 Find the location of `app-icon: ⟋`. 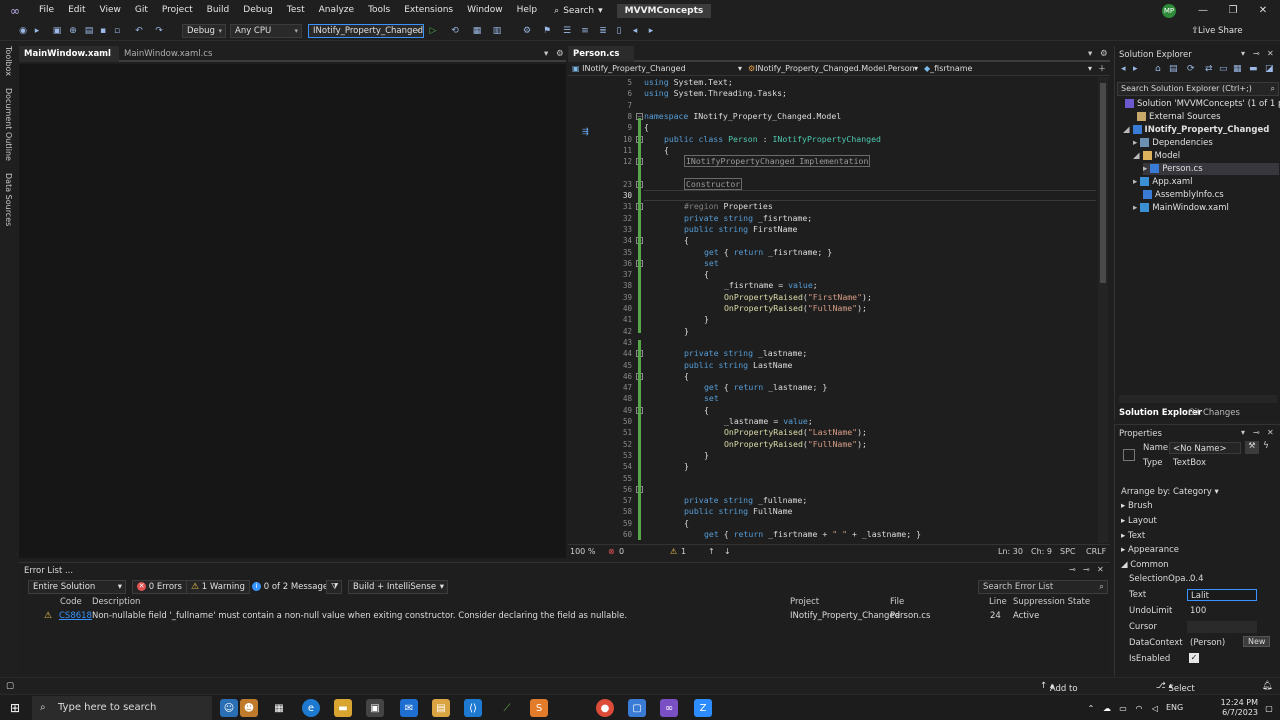

app-icon: ⟋ is located at coordinates (507, 708).